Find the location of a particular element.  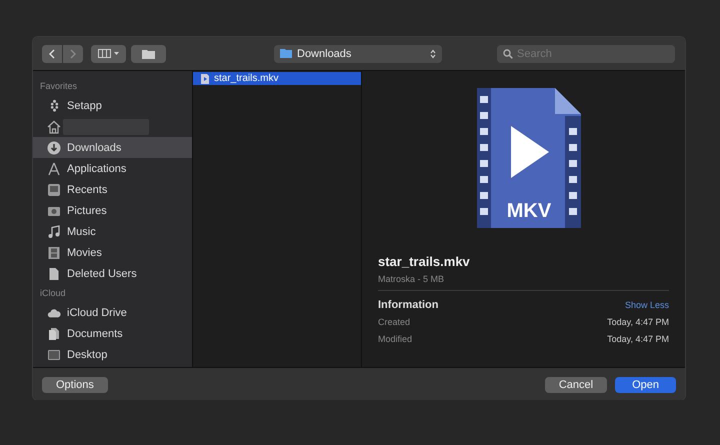

sidebar-item: Deleted Users is located at coordinates (112, 273).